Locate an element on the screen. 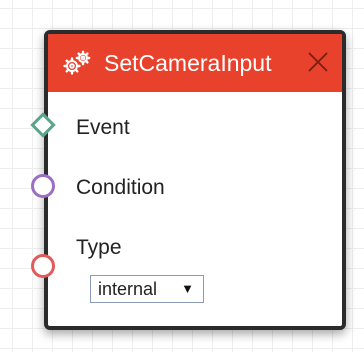 The height and width of the screenshot is (352, 364). node-header: SetCameraInput is located at coordinates (195, 63).